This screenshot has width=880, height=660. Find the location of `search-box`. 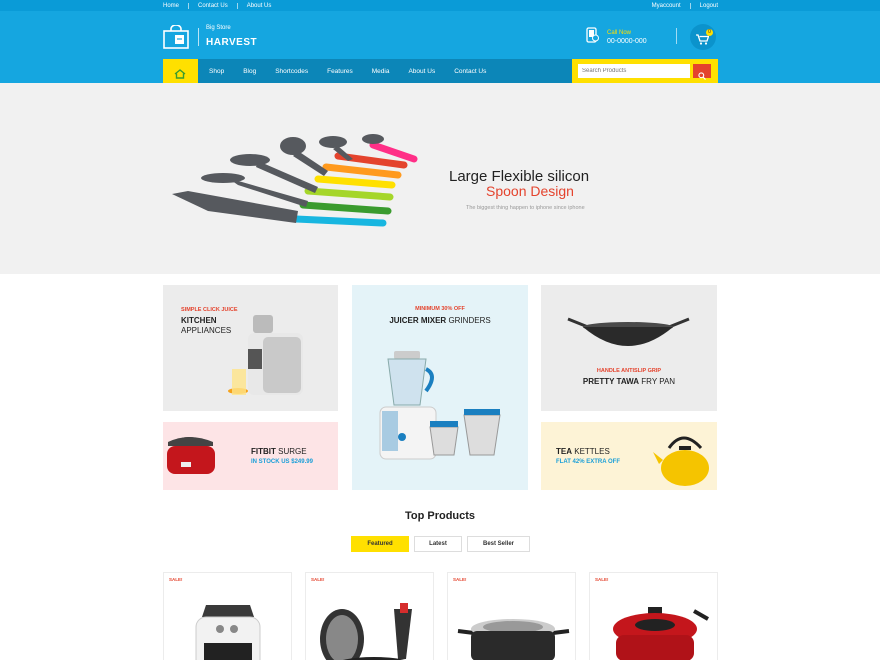

search-box is located at coordinates (645, 71).